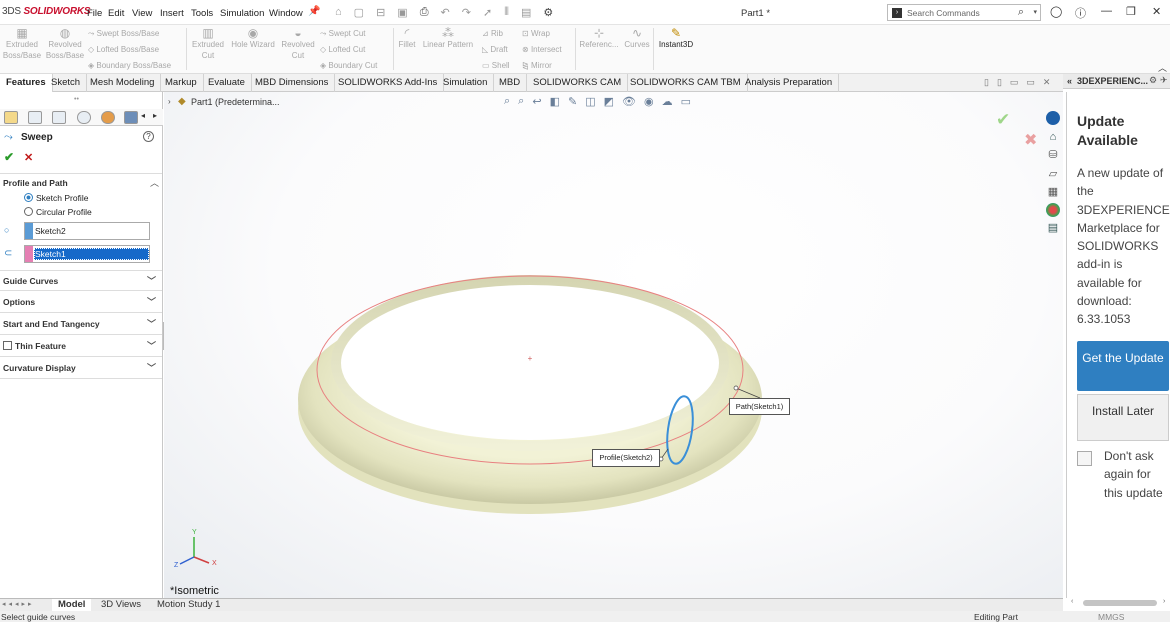 This screenshot has height=622, width=1170. What do you see at coordinates (35, 183) in the screenshot?
I see `section-profile-and-path: Profile and Path` at bounding box center [35, 183].